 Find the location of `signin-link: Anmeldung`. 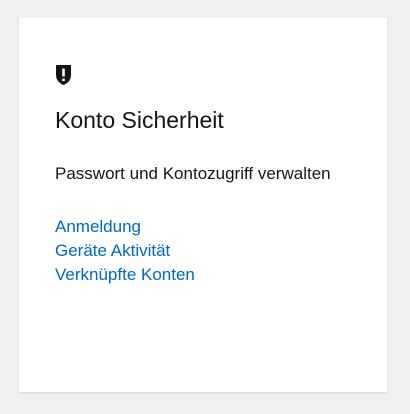

signin-link: Anmeldung is located at coordinates (98, 227).